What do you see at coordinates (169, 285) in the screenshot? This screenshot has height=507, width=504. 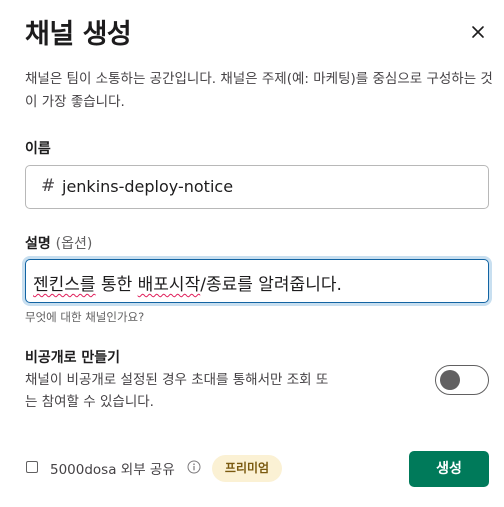 I see `description-value-part3: 배포시작` at bounding box center [169, 285].